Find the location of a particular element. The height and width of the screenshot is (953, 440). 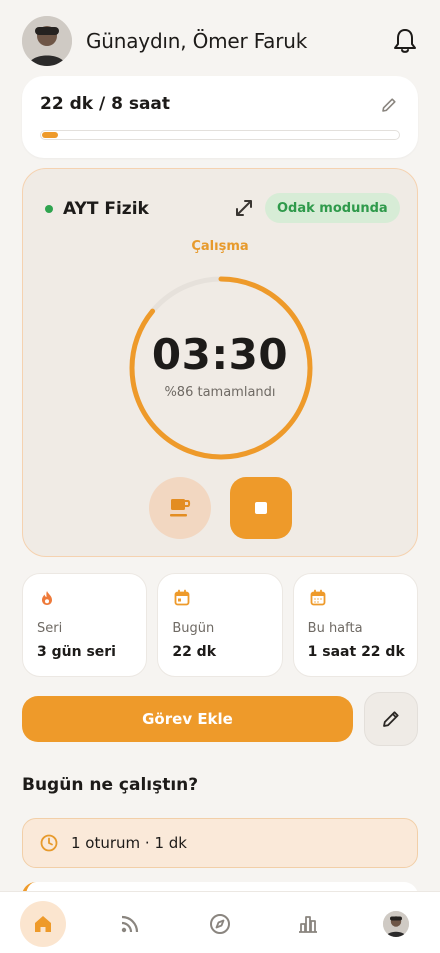

stat-value: 1 saat 22 dk is located at coordinates (356, 652).